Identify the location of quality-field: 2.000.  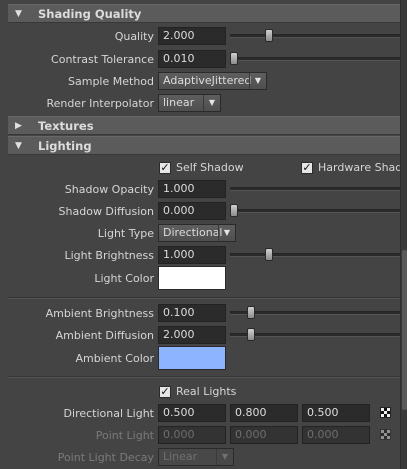
(192, 36).